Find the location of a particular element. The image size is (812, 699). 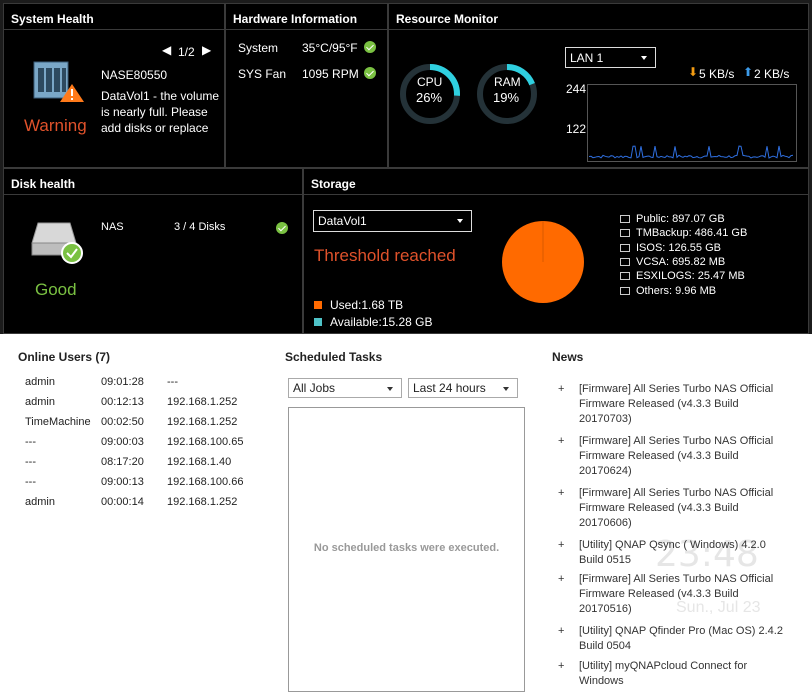

ram-label: RAM is located at coordinates (507, 82).